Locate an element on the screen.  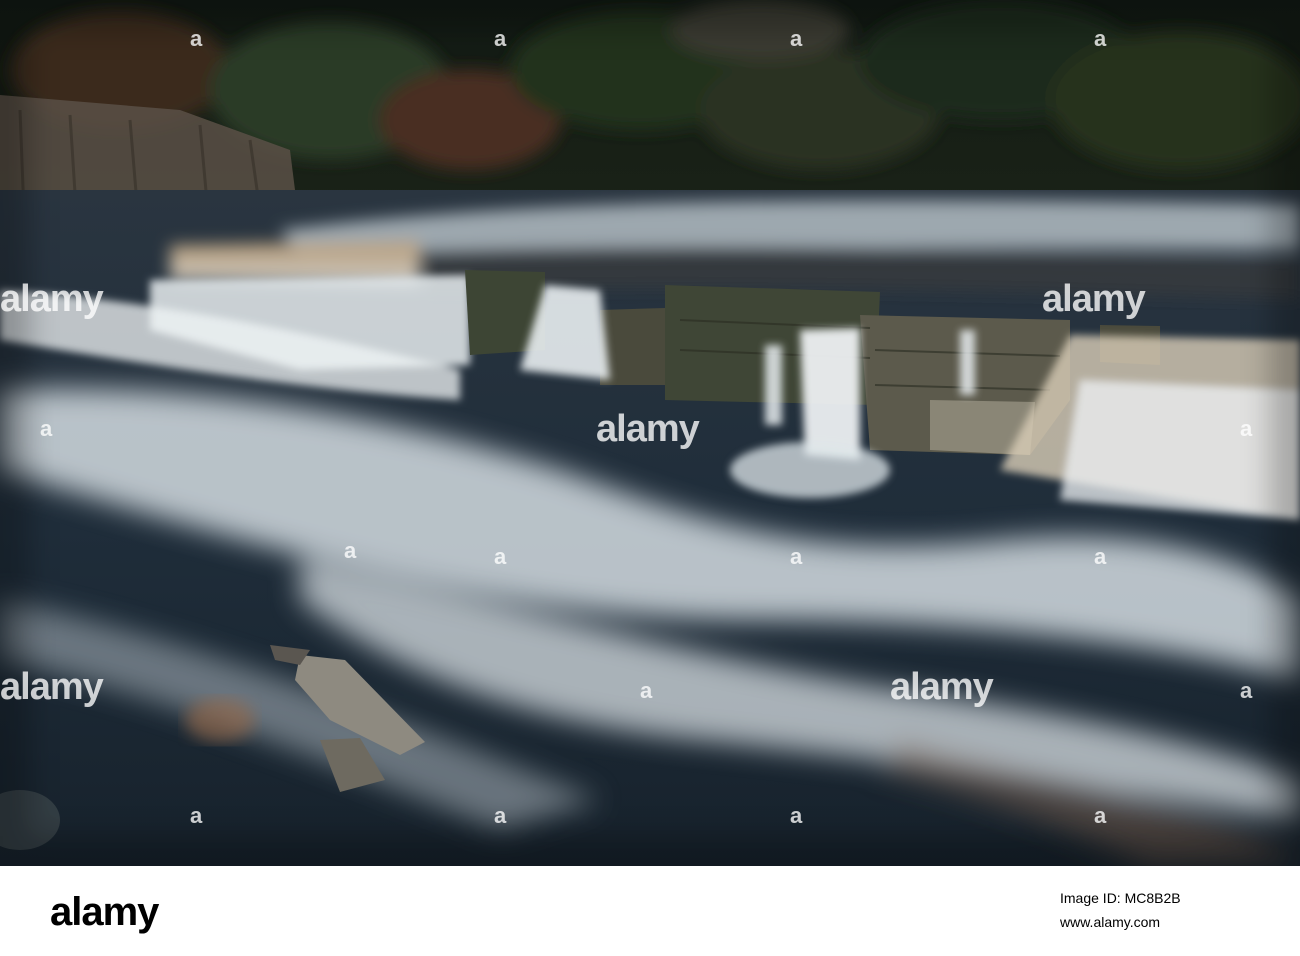
site-url: www.alamy.com is located at coordinates (1110, 922).